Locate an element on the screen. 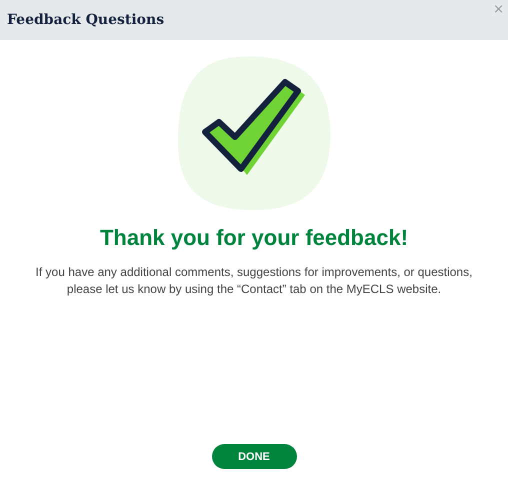 The image size is (508, 480). confirmation-heading: Thank you for your feedback! is located at coordinates (254, 238).